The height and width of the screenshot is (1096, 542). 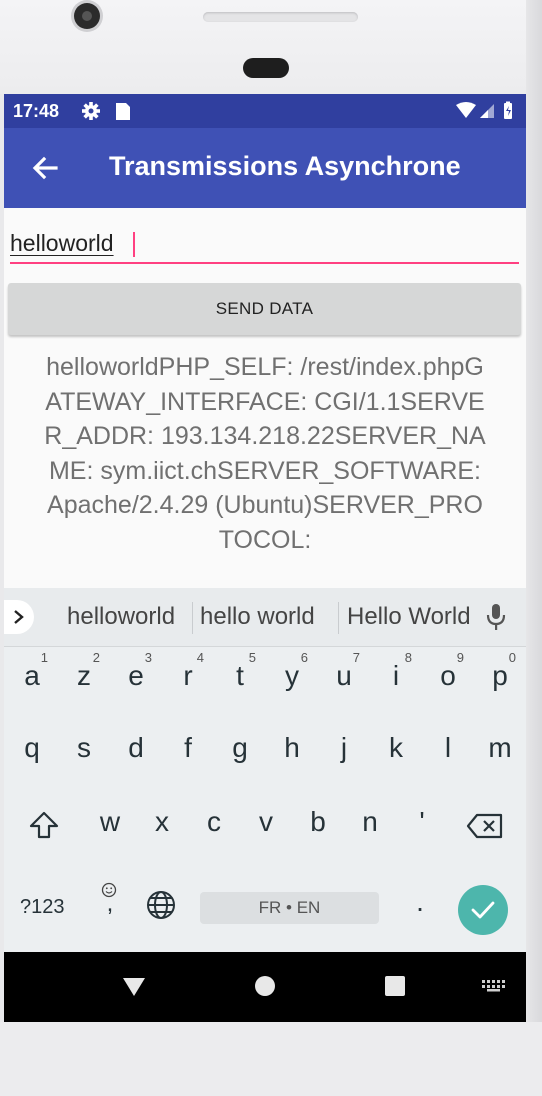 What do you see at coordinates (500, 676) in the screenshot?
I see `key-p: p0` at bounding box center [500, 676].